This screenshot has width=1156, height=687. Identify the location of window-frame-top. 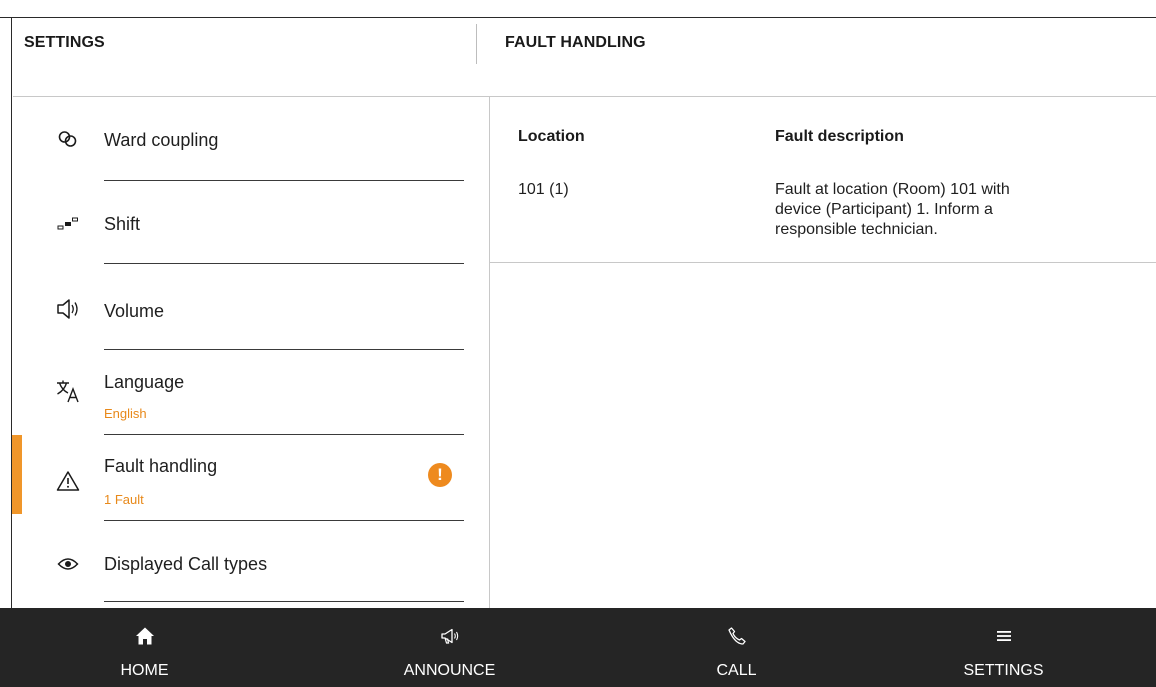
(578, 9).